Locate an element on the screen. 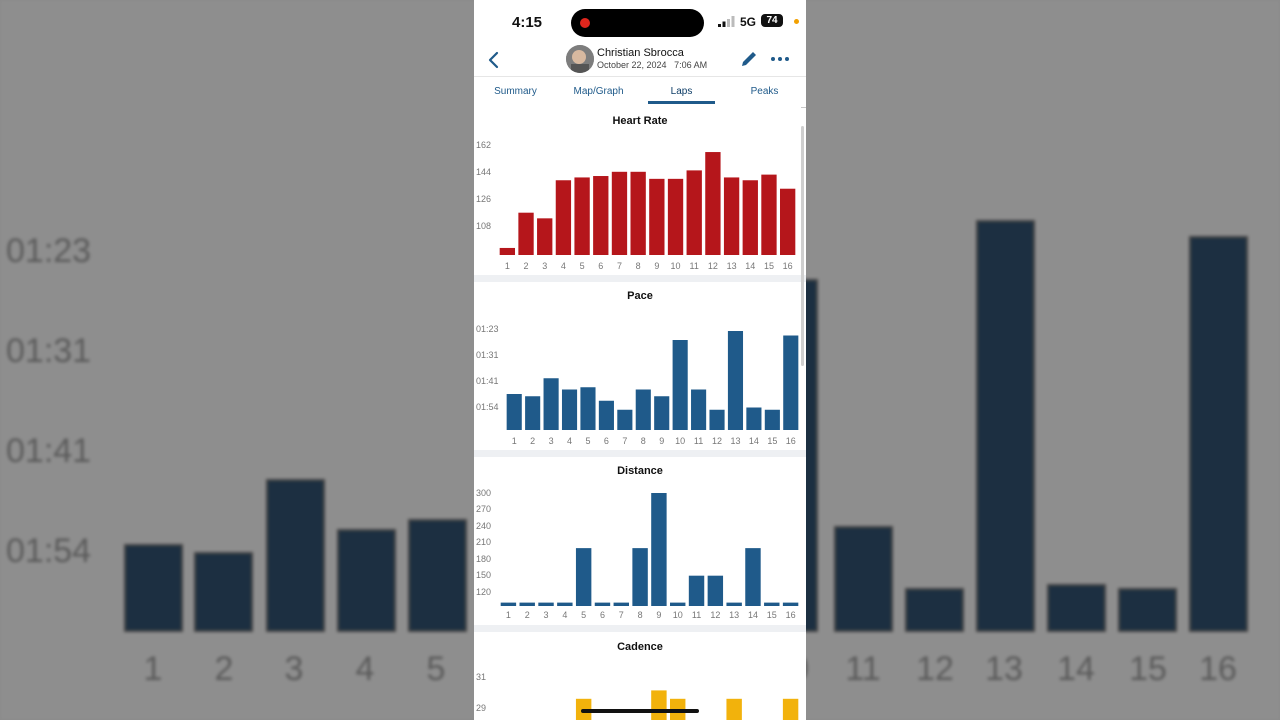 This screenshot has width=1280, height=720. user-name: Christian Sbrocca is located at coordinates (640, 53).